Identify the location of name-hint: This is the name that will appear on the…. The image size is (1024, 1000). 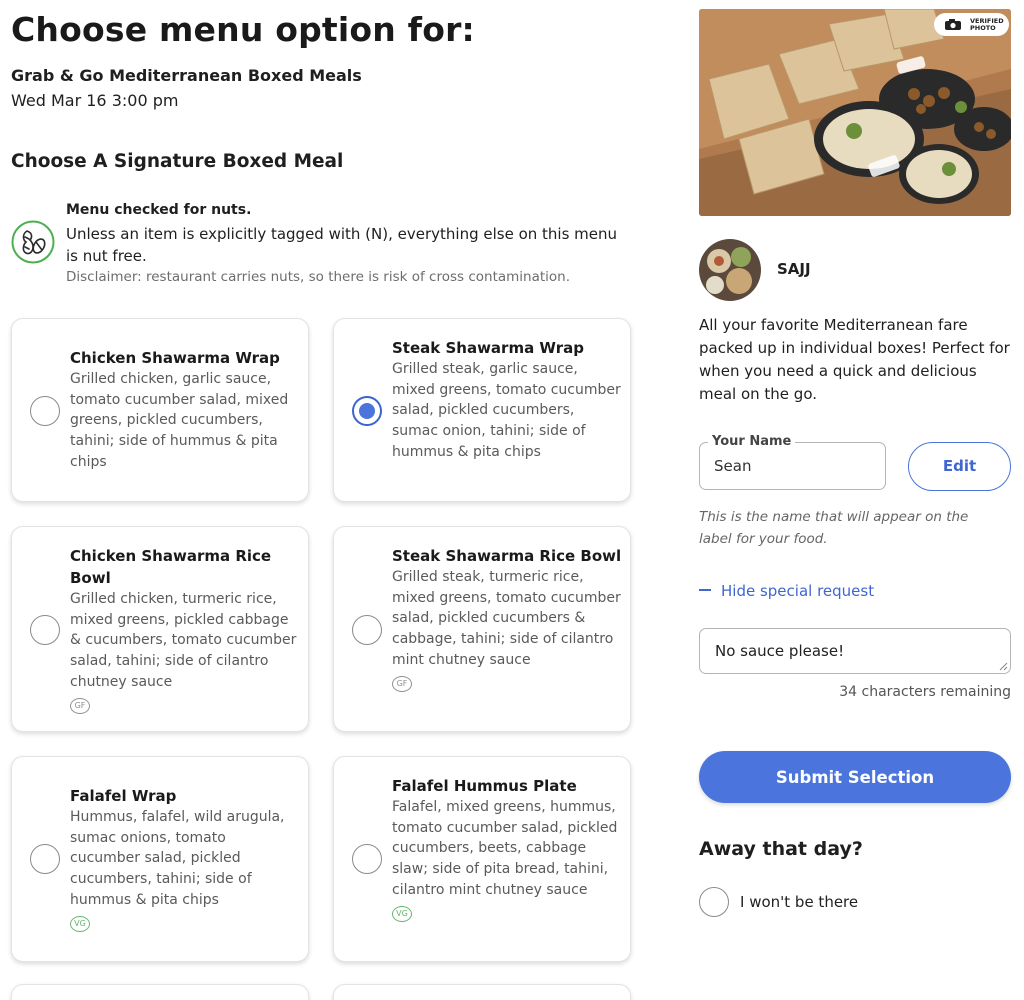
(834, 528).